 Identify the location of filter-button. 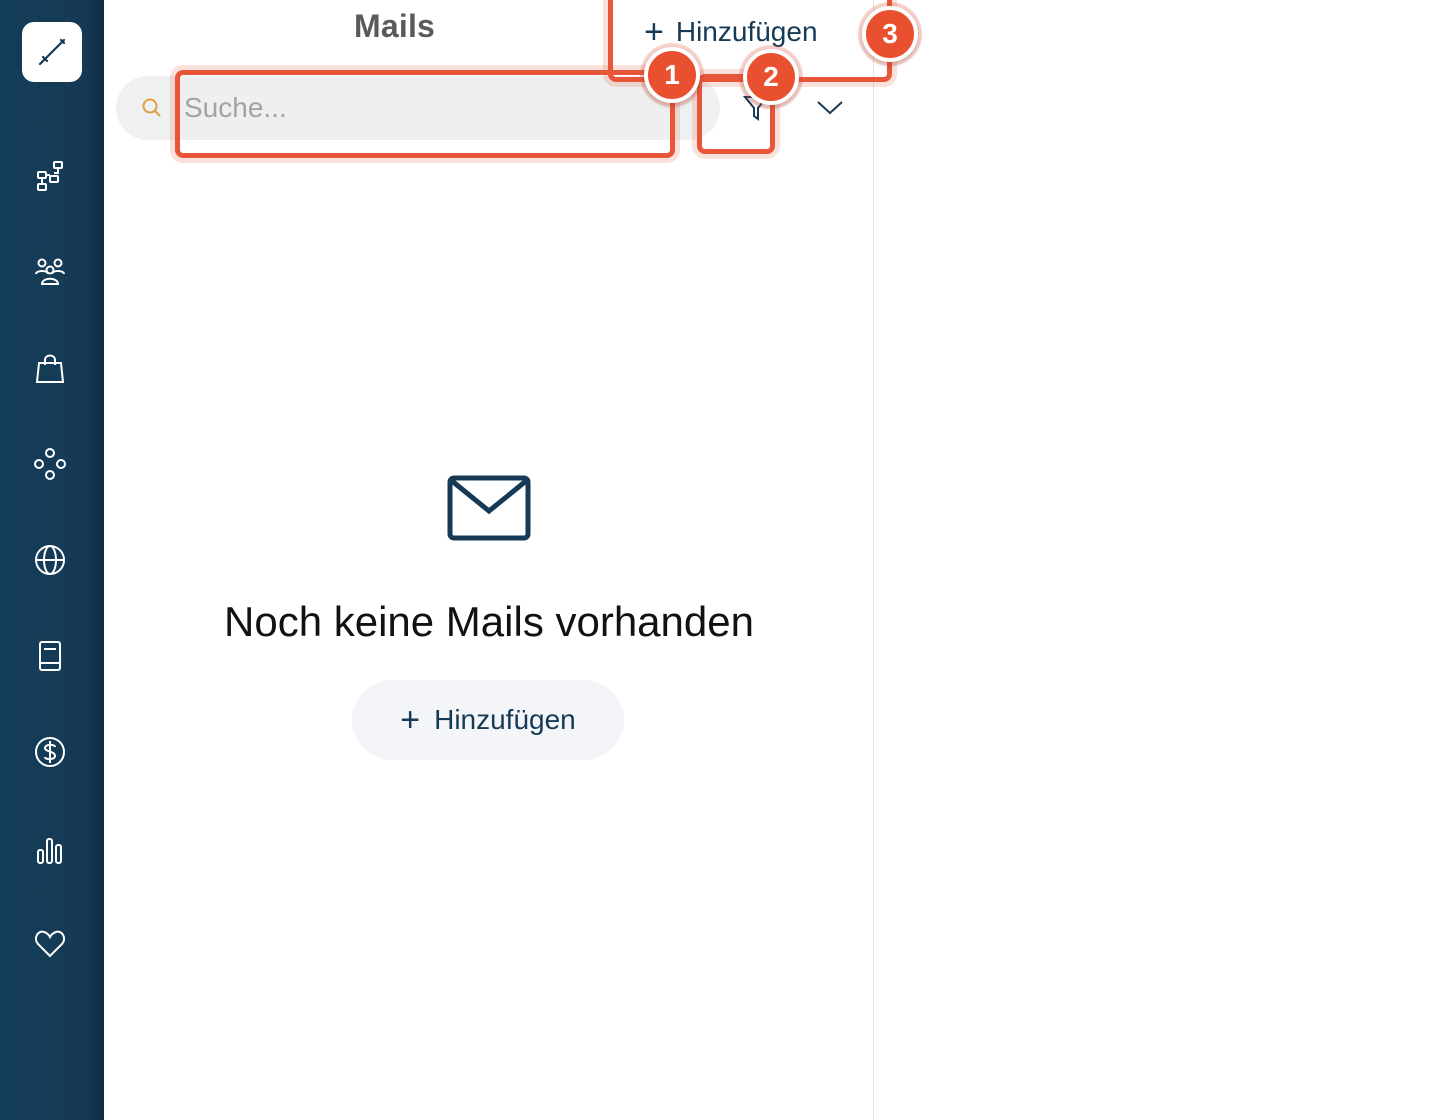
(756, 108).